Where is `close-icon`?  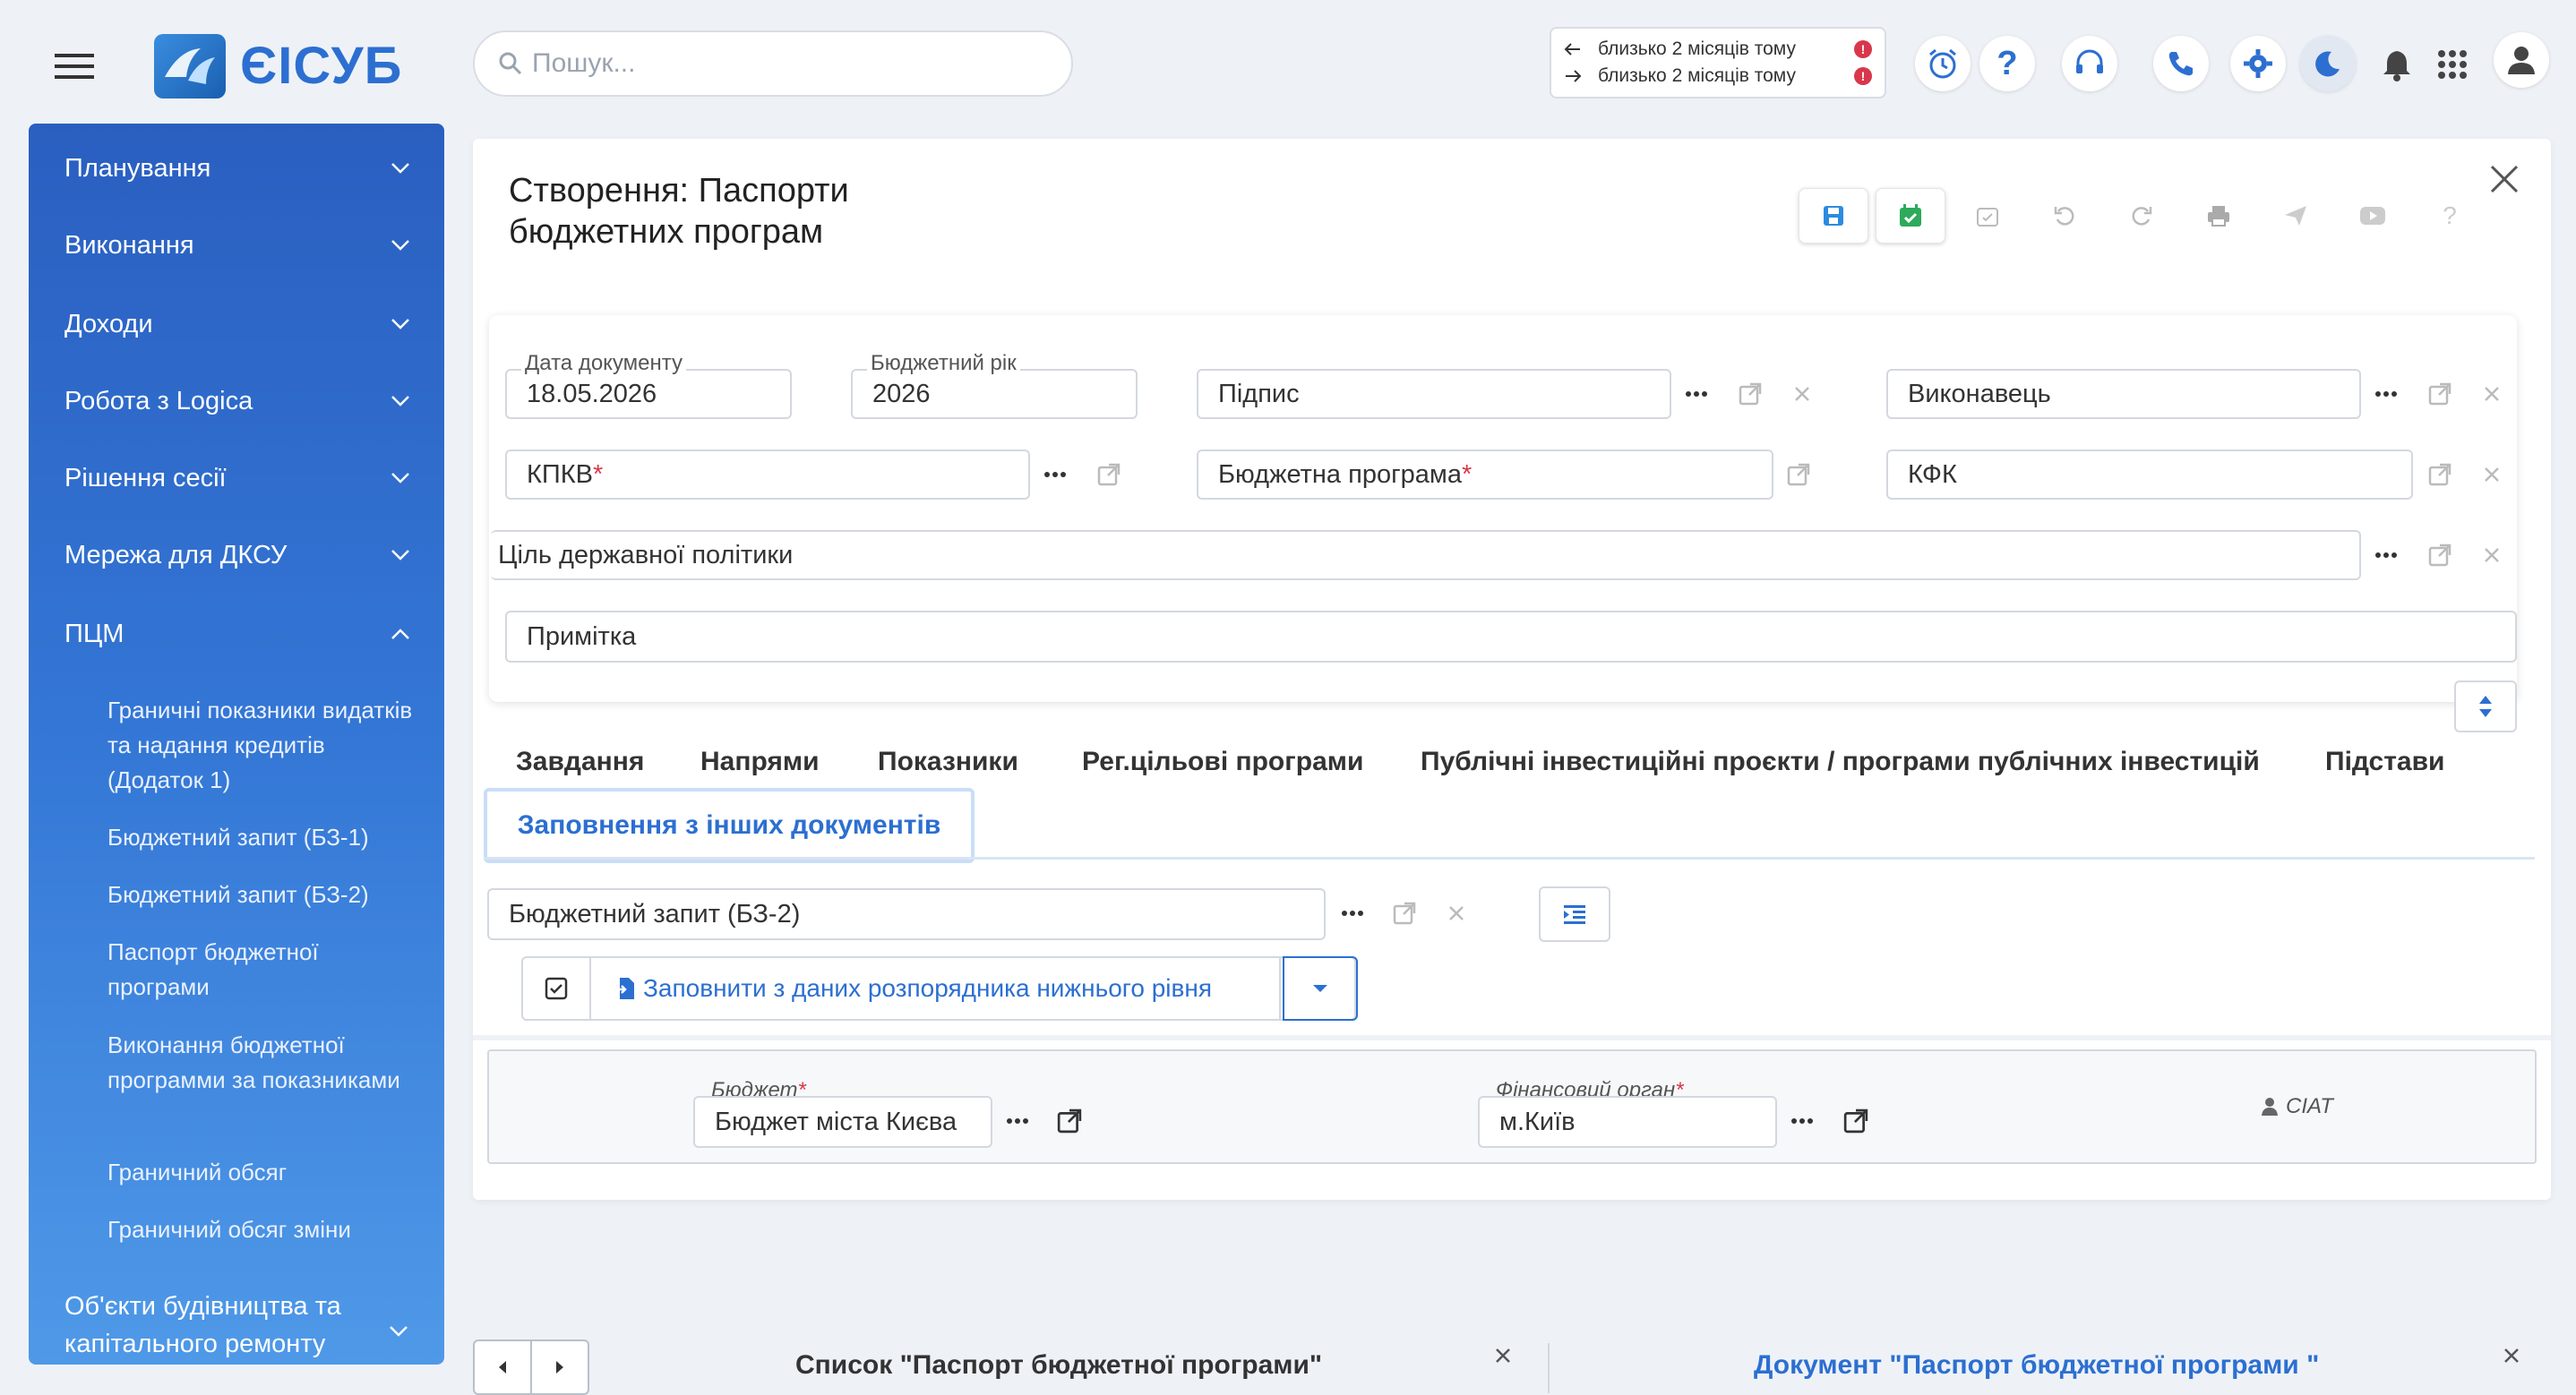 close-icon is located at coordinates (2504, 179).